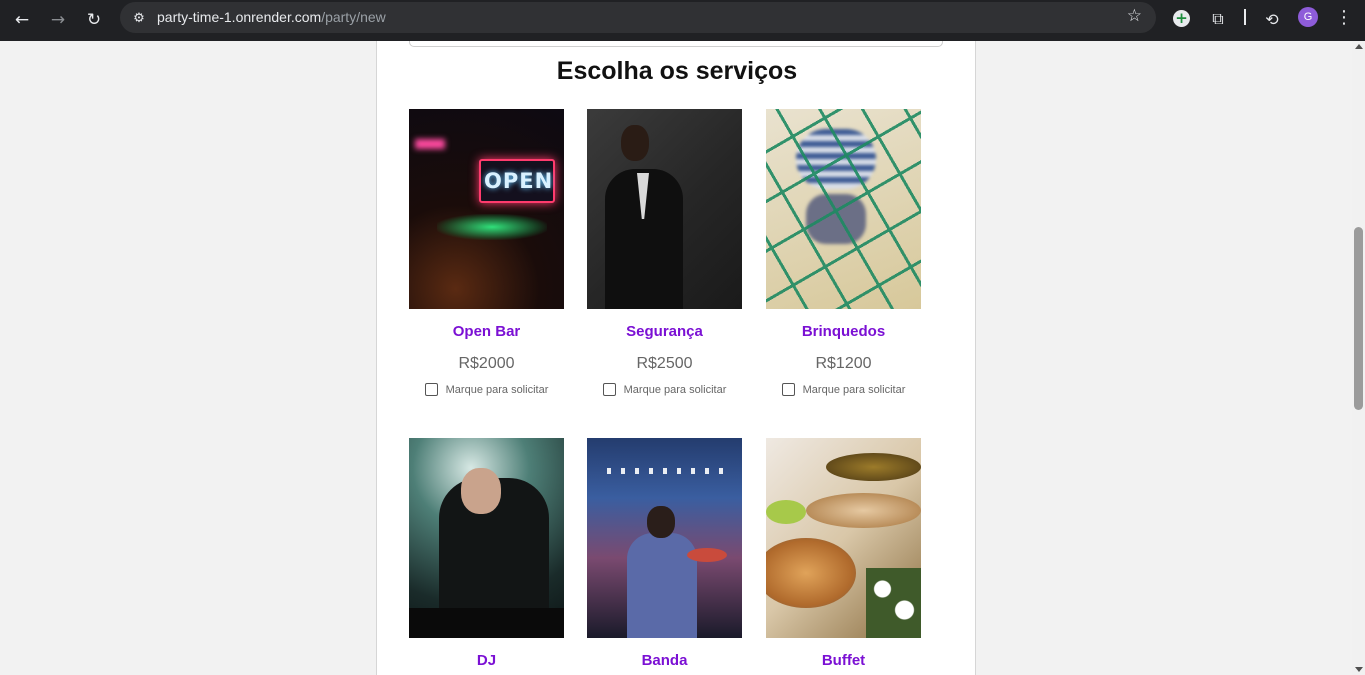  I want to click on extension-add-icon: +, so click(1181, 18).